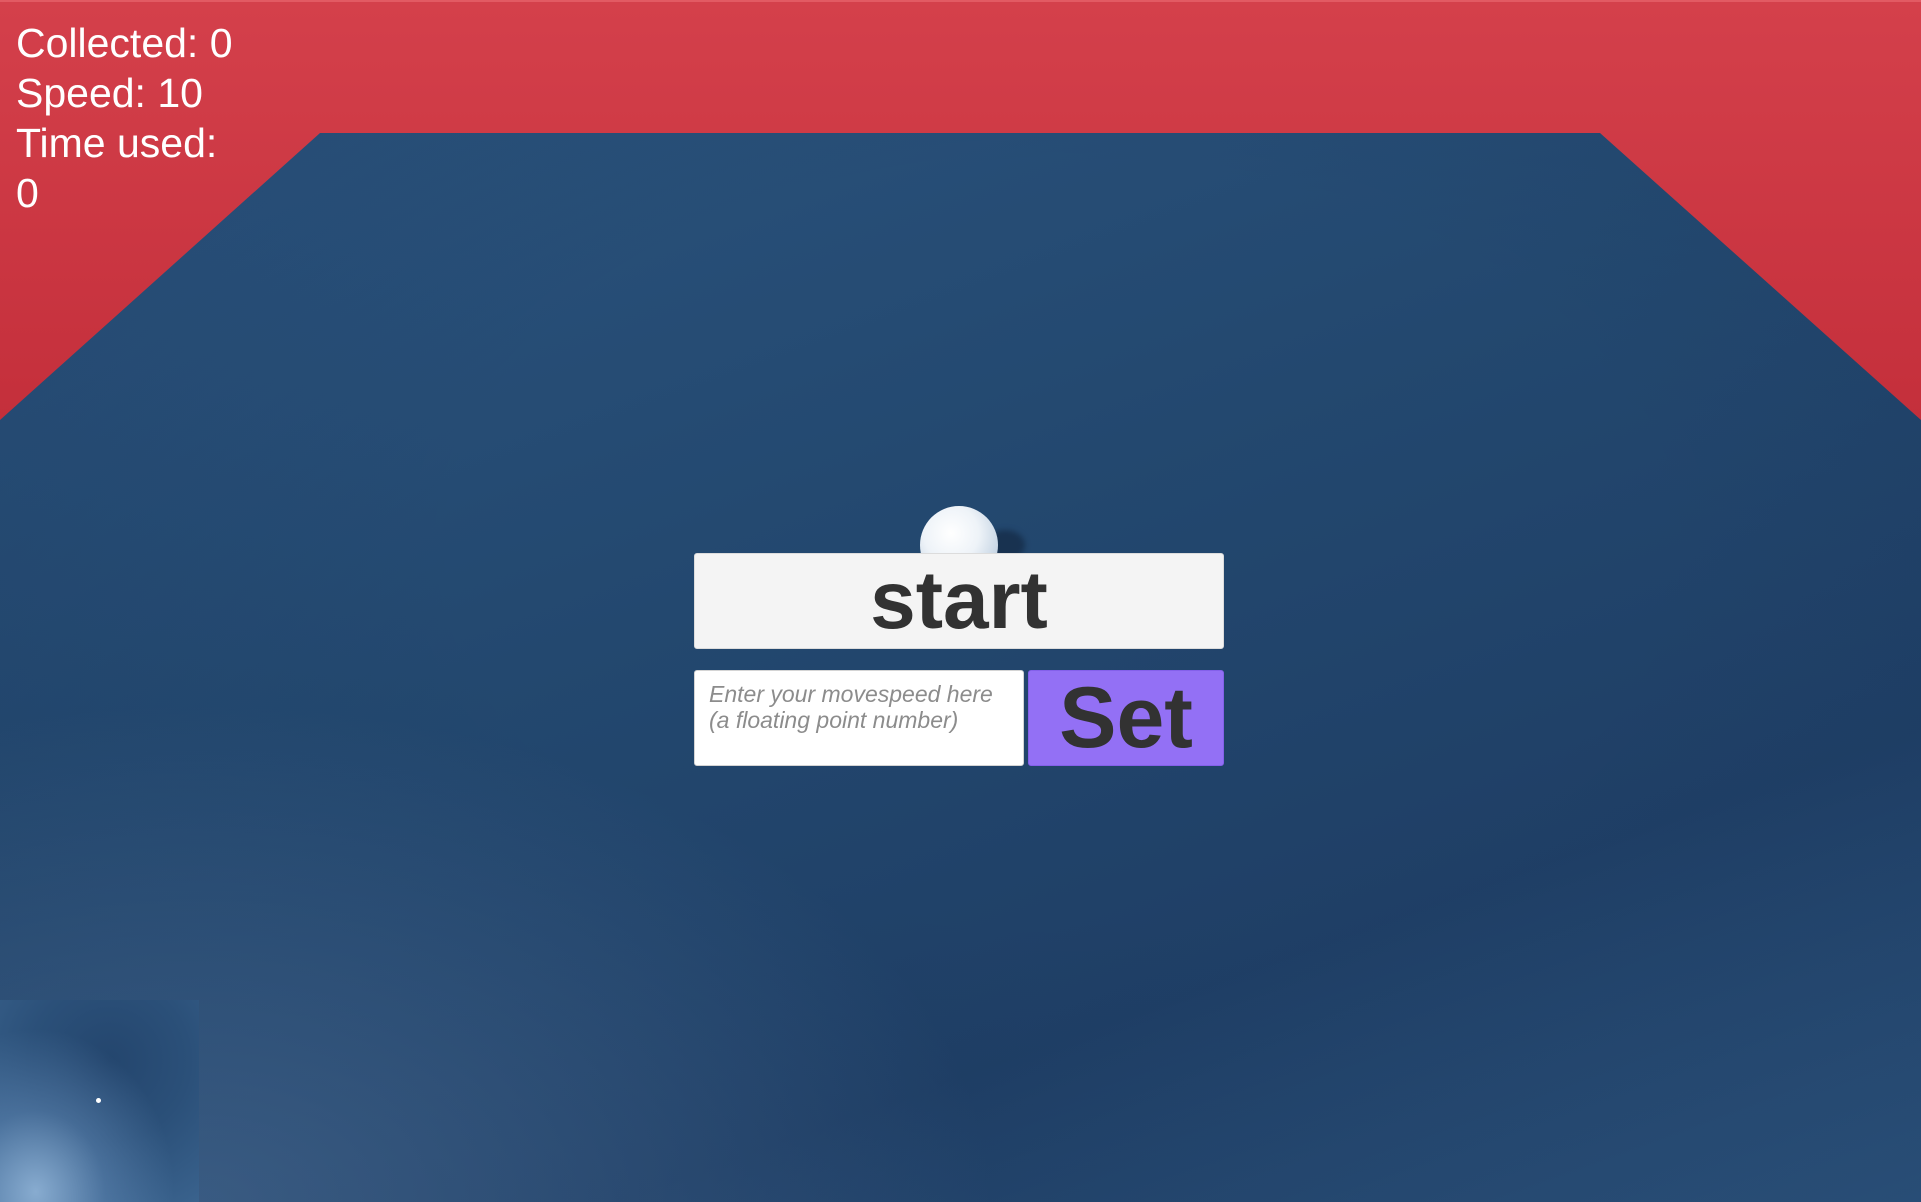 The width and height of the screenshot is (1921, 1202). What do you see at coordinates (124, 43) in the screenshot?
I see `collected-counter: Collected: 0` at bounding box center [124, 43].